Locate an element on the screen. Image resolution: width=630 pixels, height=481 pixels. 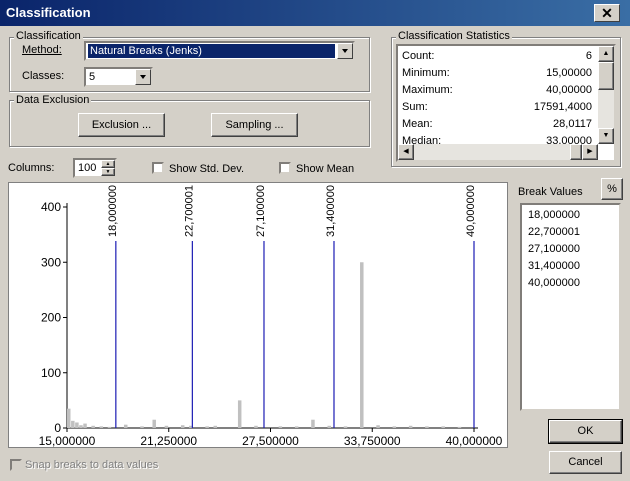
scroll-thumb is located at coordinates (606, 76).